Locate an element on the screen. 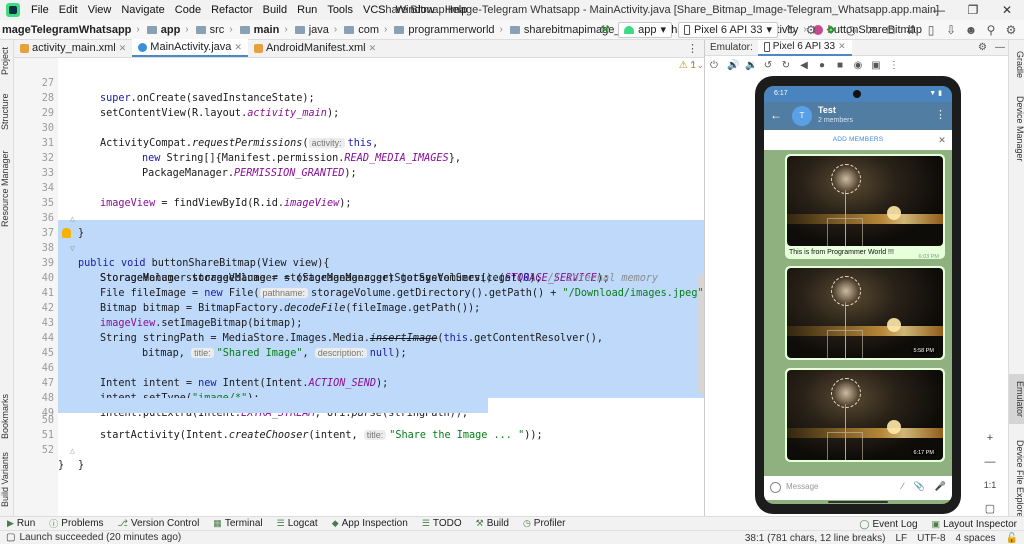  menu-view: View is located at coordinates (100, 10).